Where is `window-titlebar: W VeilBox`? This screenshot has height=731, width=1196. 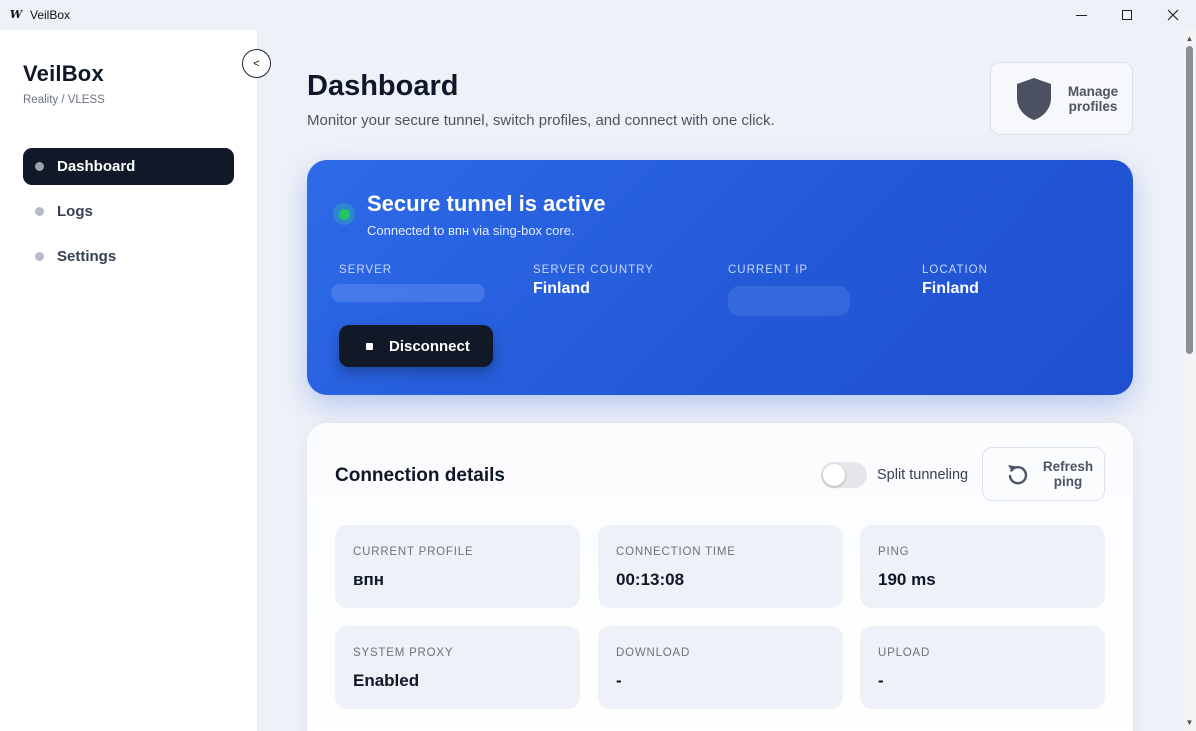
window-titlebar: W VeilBox is located at coordinates (598, 15).